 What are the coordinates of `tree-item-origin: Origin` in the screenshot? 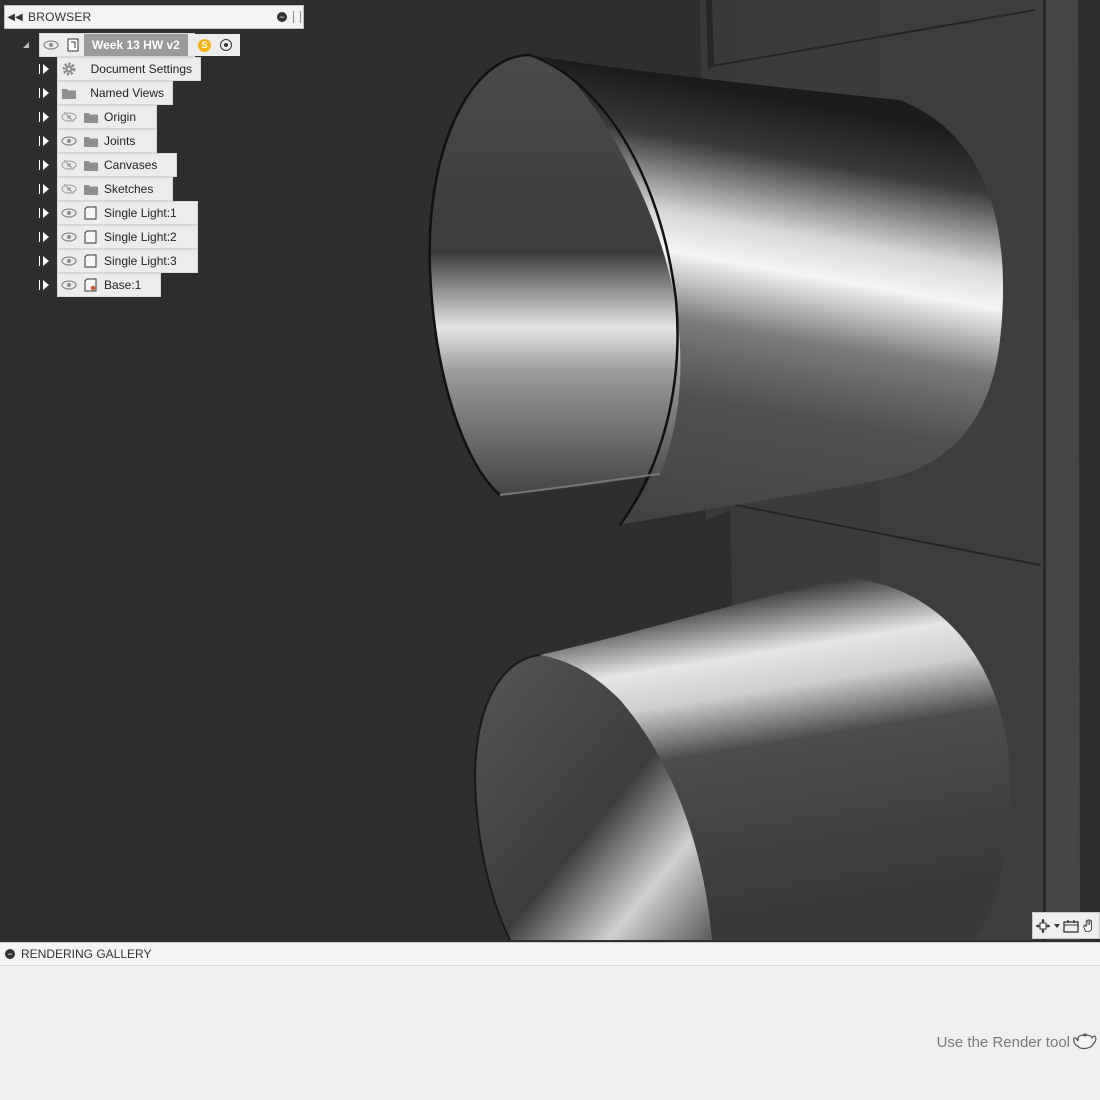 It's located at (107, 117).